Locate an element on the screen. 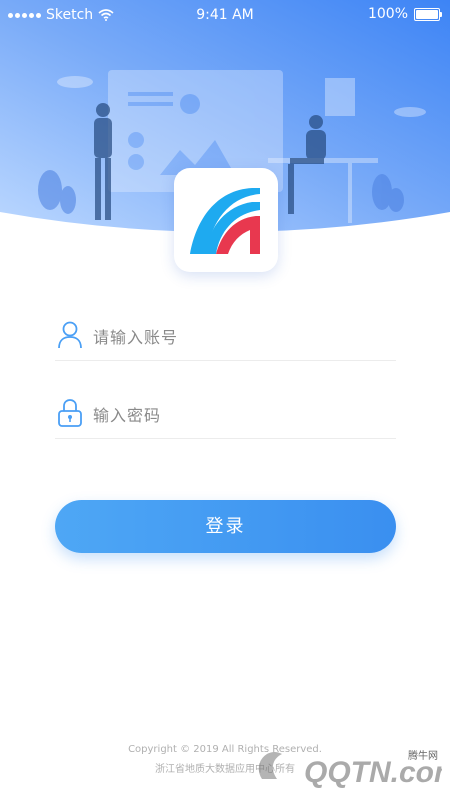 The image size is (450, 800). svg-text: QQTN.com is located at coordinates (373, 772).